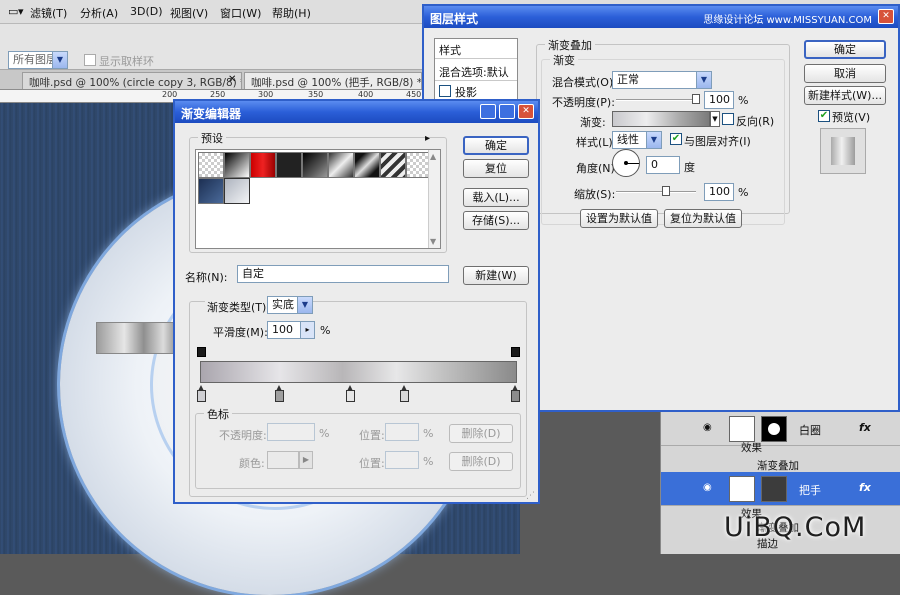 The width and height of the screenshot is (900, 595). I want to click on chevron-down-icon: ▾, so click(21, 11).